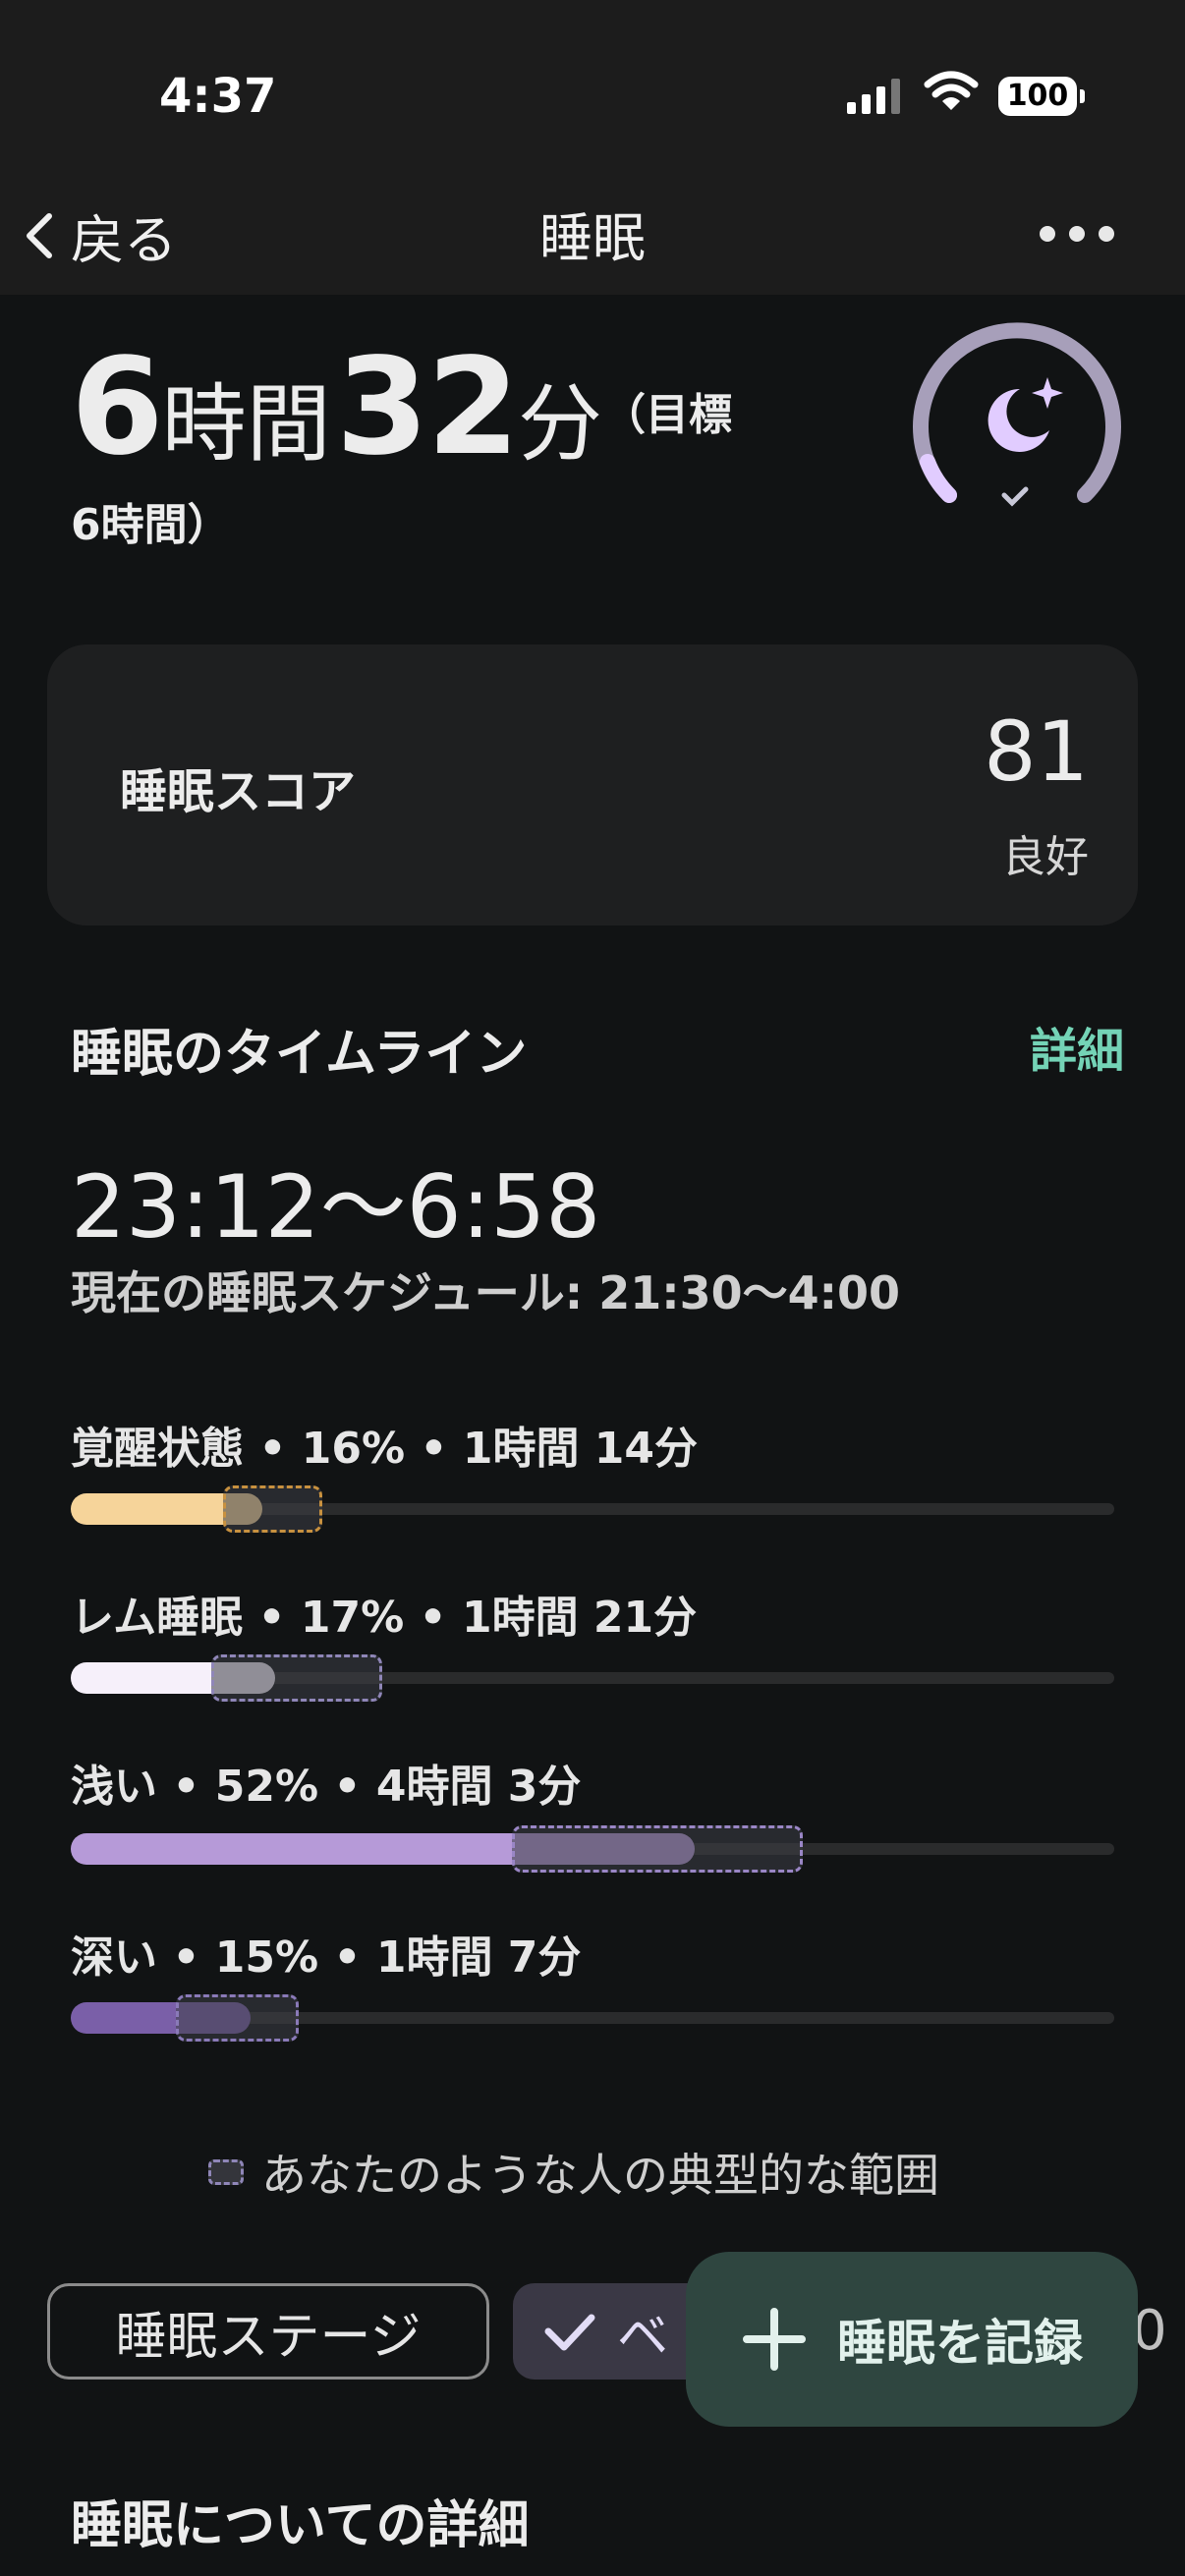 The image size is (1185, 2576). I want to click on duration-minutes-unit: 分, so click(560, 424).